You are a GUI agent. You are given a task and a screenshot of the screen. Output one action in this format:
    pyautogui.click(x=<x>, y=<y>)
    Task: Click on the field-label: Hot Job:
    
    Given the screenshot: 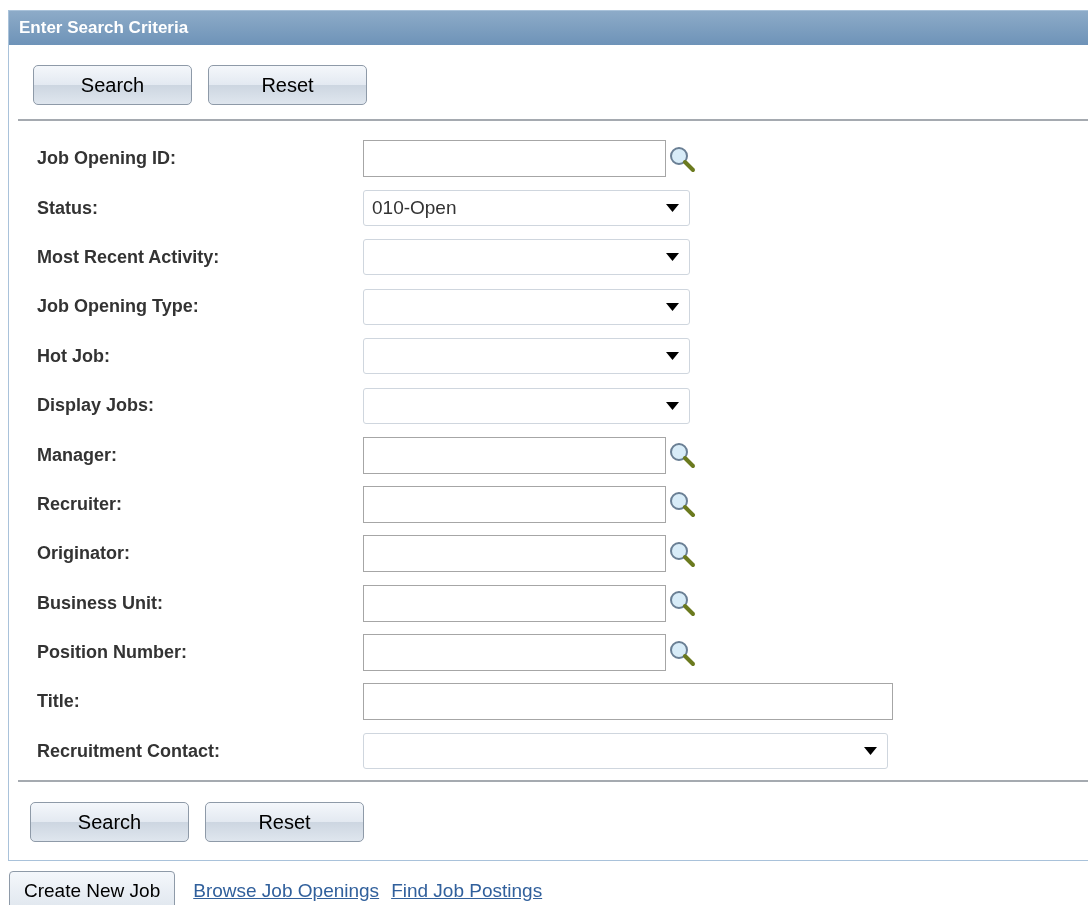 What is the action you would take?
    pyautogui.click(x=73, y=356)
    